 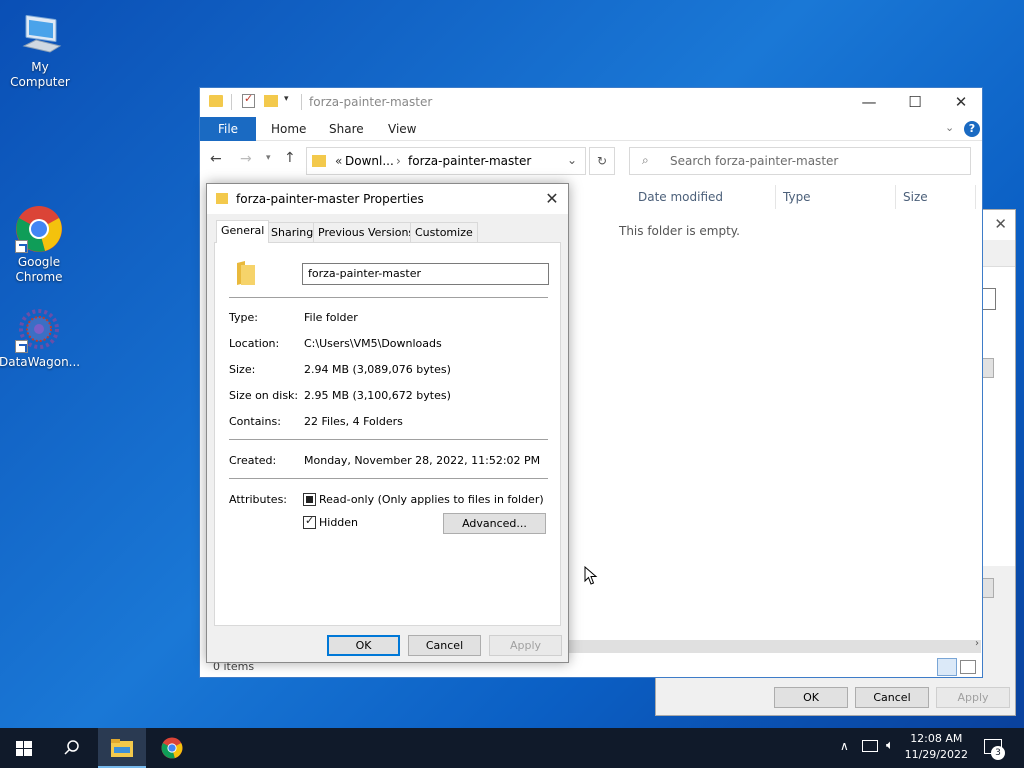 I want to click on search-input: ⌕ Search forza-painter-master, so click(x=800, y=161).